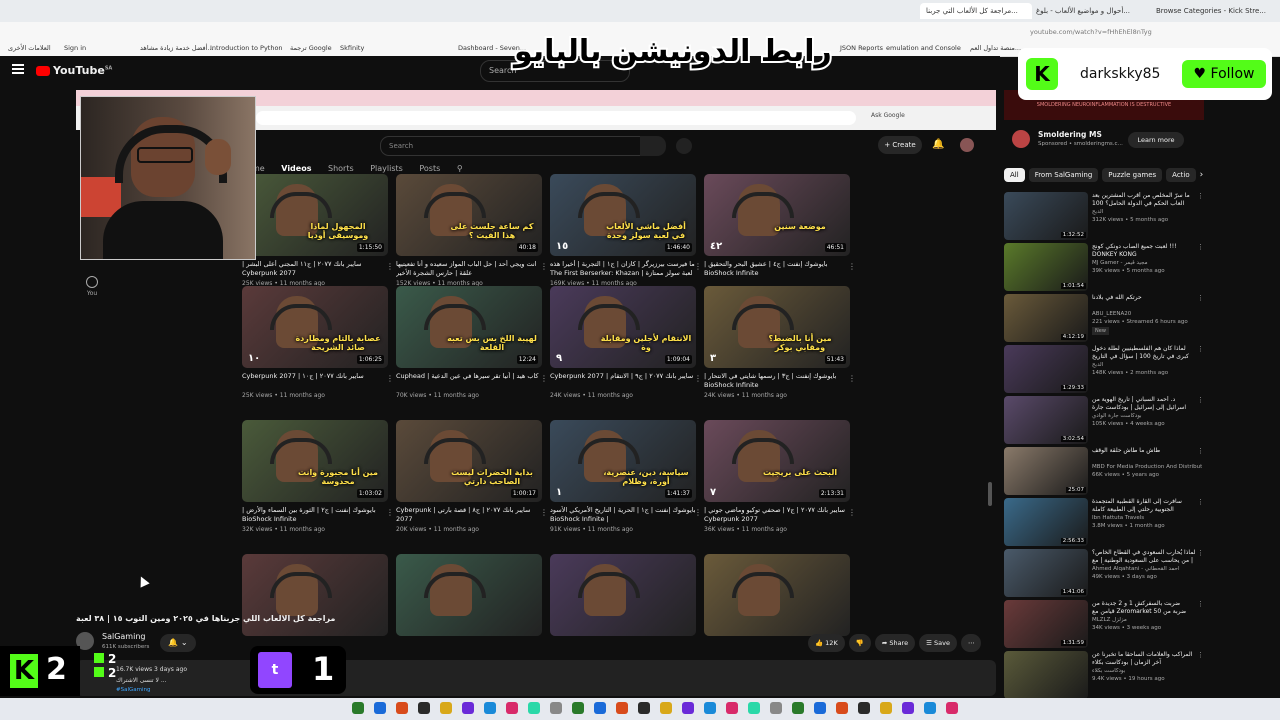  Describe the element at coordinates (623, 461) in the screenshot. I see `video-thumbnail: سياسة، دين، عنصرية، أورة، وظلام ١ 1:41:37` at that location.